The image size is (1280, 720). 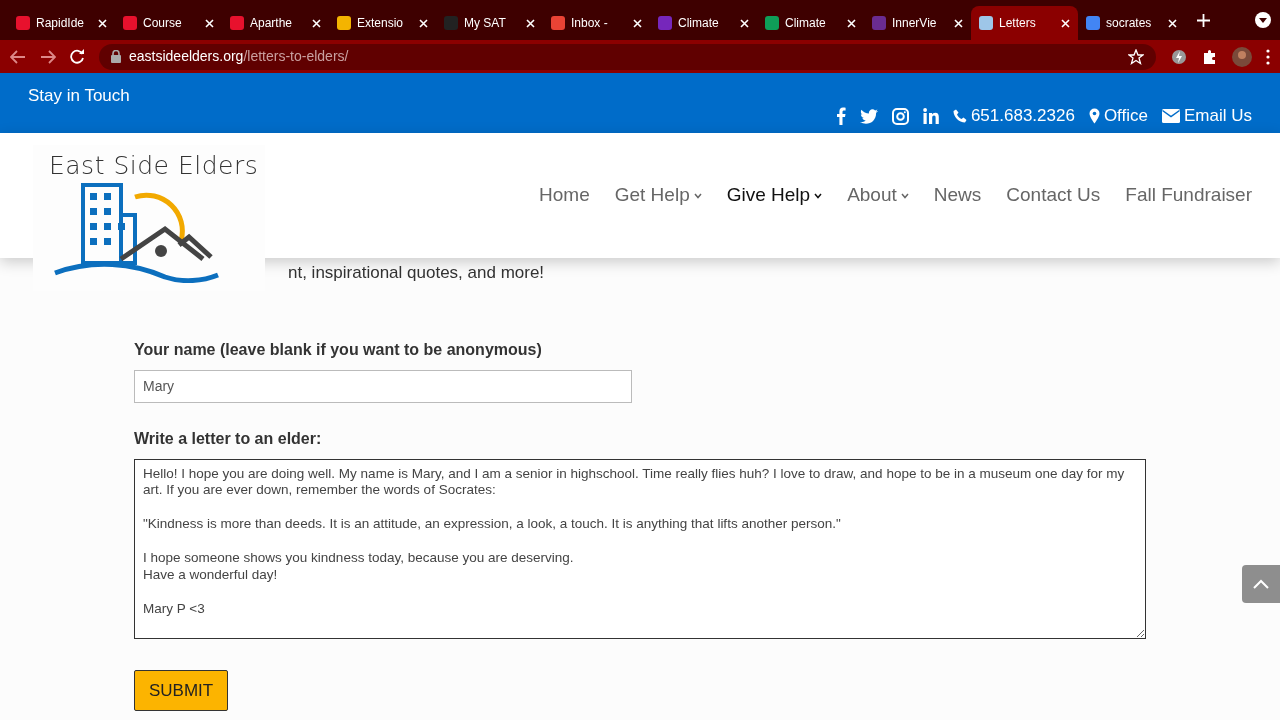 I want to click on tab-title: InnerVie, so click(x=915, y=23).